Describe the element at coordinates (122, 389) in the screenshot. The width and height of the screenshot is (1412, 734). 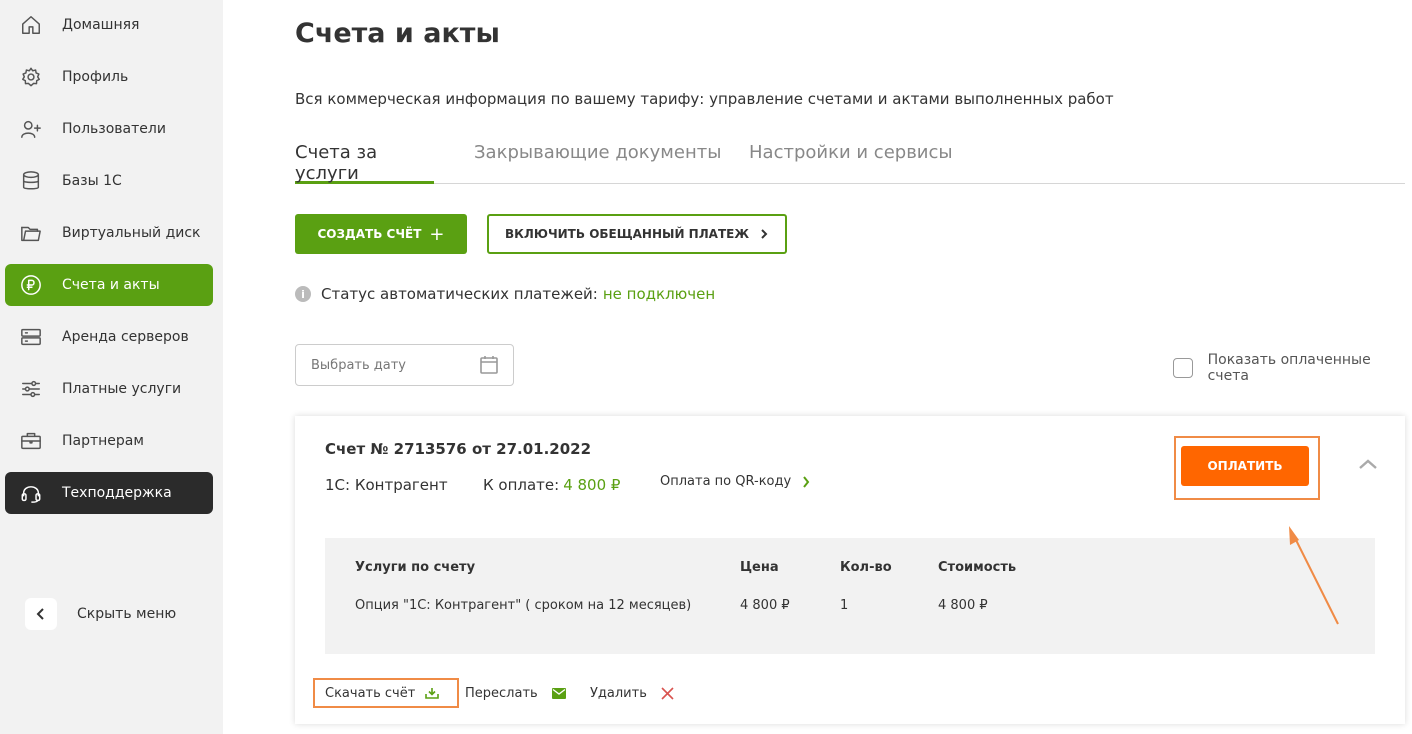
I see `sidebar-item-label: Платные услуги` at that location.